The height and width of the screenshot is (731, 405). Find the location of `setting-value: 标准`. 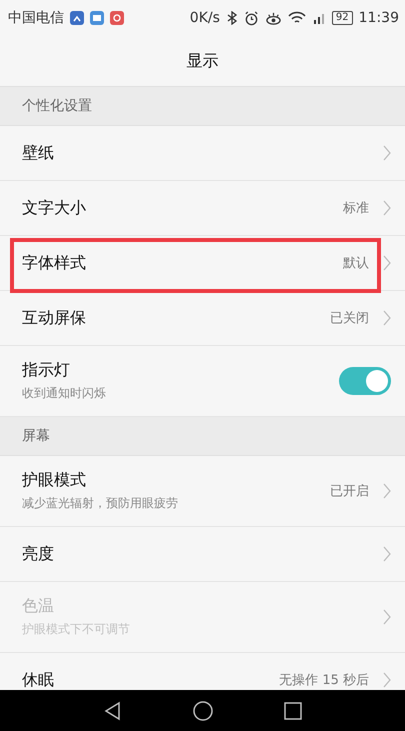

setting-value: 标准 is located at coordinates (356, 208).